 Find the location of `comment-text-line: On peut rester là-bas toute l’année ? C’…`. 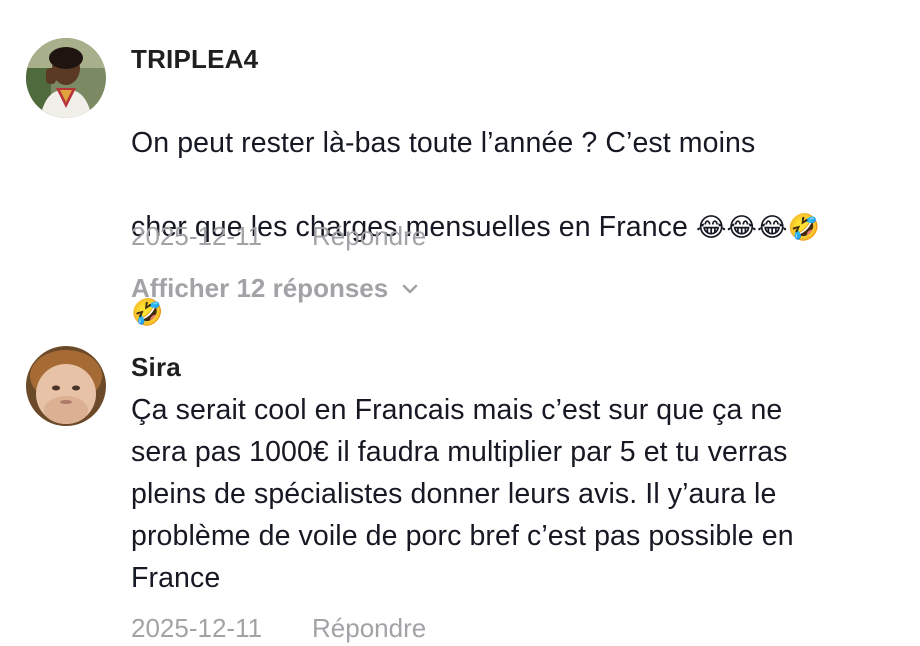

comment-text-line: On peut rester là-bas toute l’année ? C’… is located at coordinates (443, 143).